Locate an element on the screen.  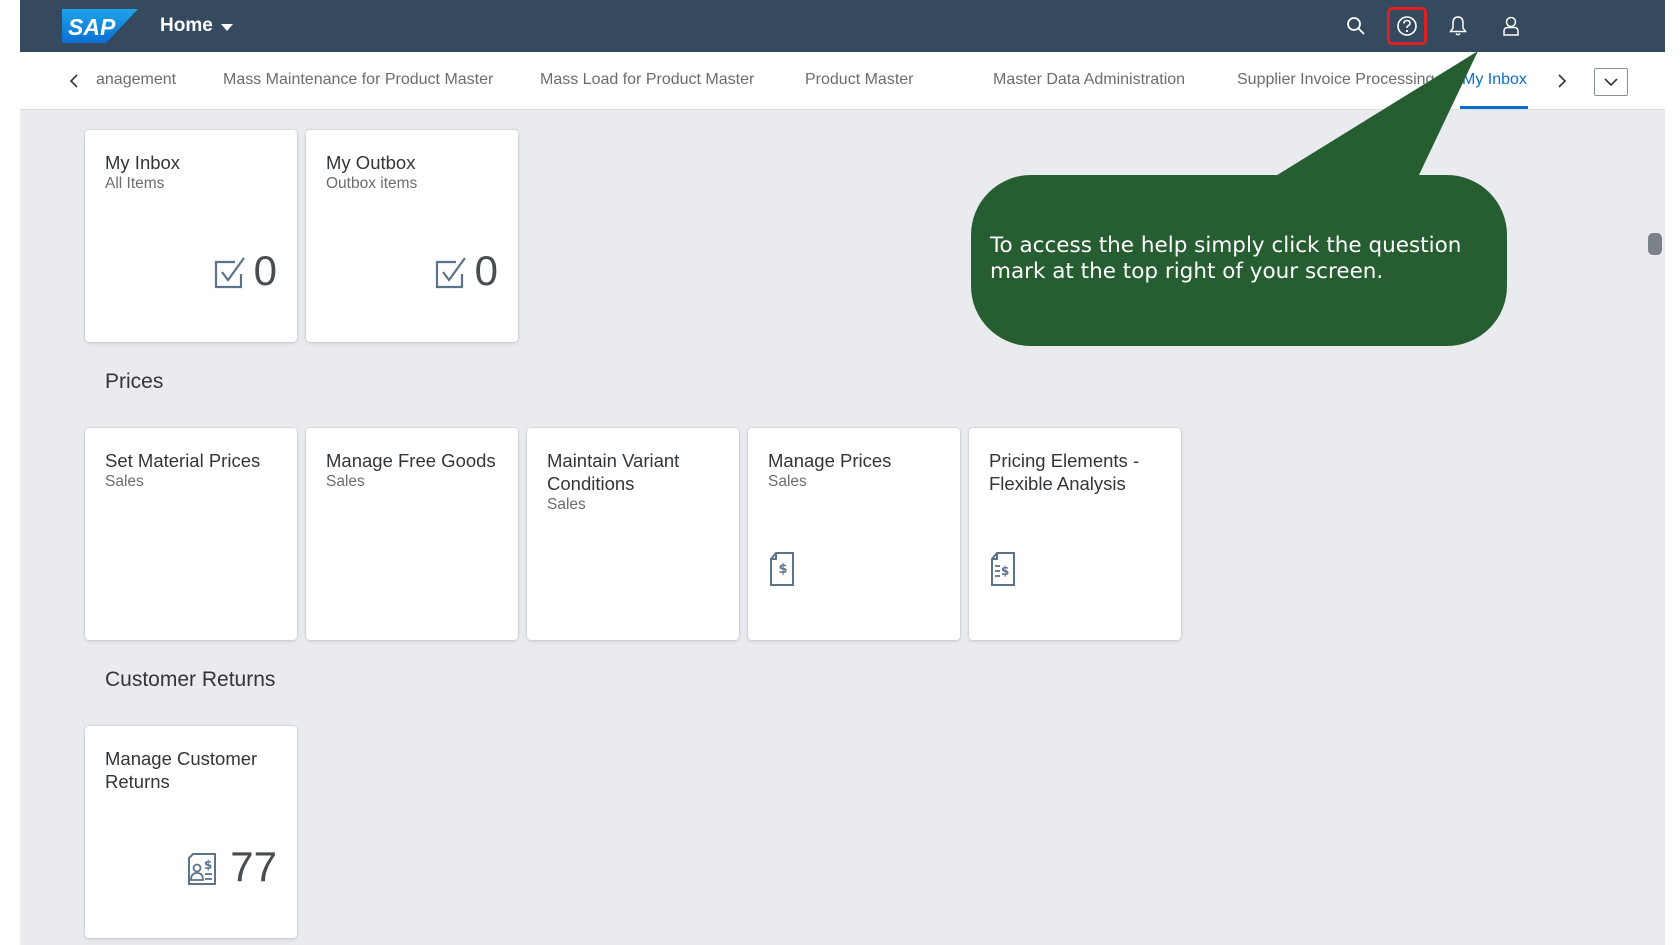
home-label: Home is located at coordinates (186, 25).